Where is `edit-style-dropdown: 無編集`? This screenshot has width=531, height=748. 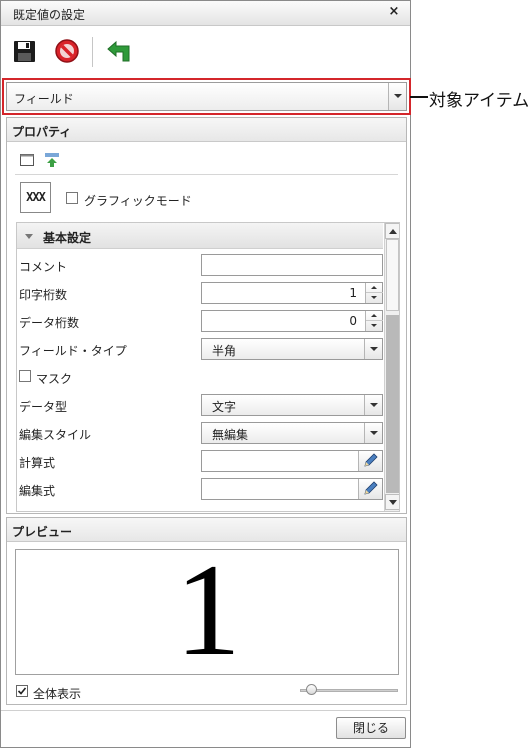 edit-style-dropdown: 無編集 is located at coordinates (292, 433).